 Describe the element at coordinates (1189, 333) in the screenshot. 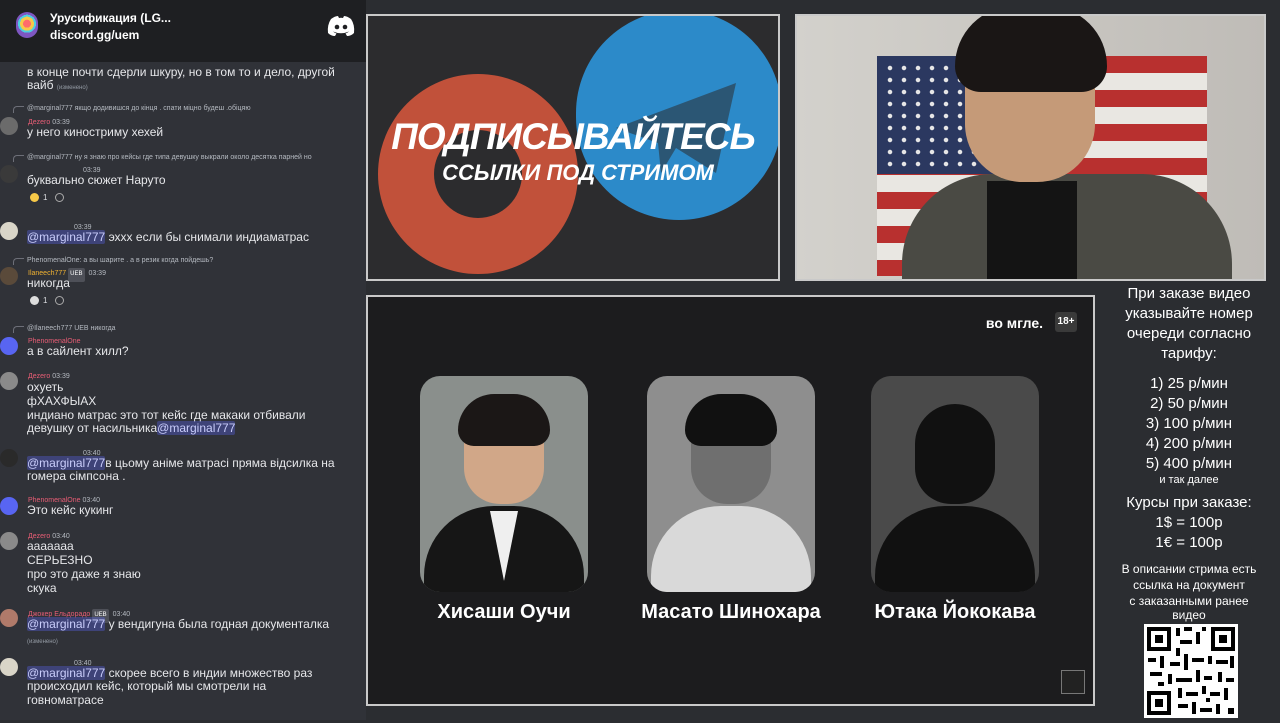

I see `info-heading-line: очереди согласно` at that location.